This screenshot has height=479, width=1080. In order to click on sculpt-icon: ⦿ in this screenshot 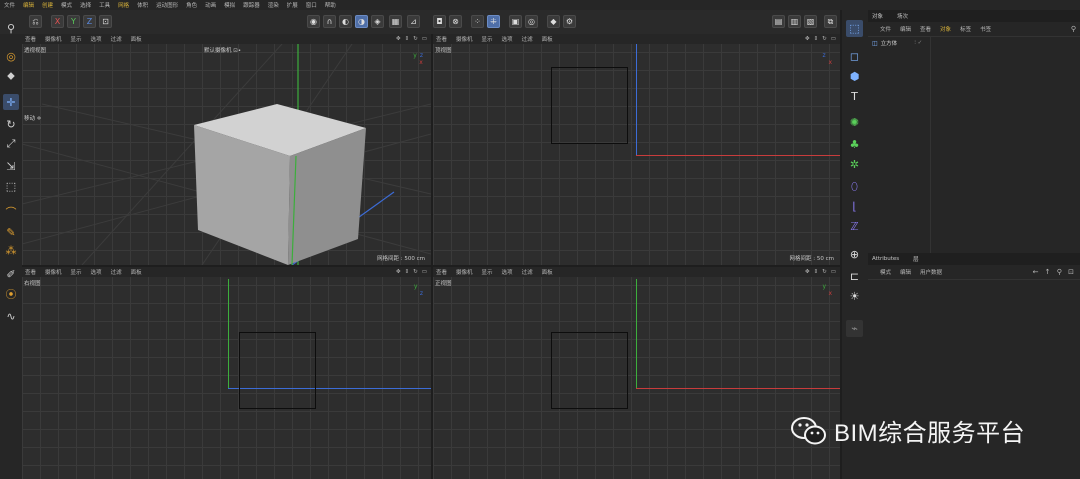, I will do `click(11, 294)`.